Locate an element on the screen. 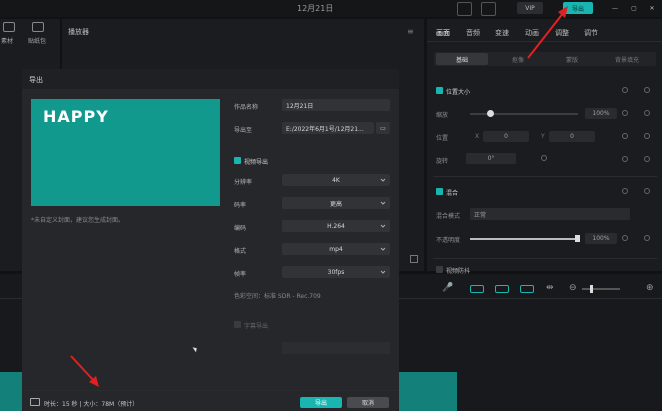 The width and height of the screenshot is (662, 411). codec-label: 编码 is located at coordinates (240, 228).